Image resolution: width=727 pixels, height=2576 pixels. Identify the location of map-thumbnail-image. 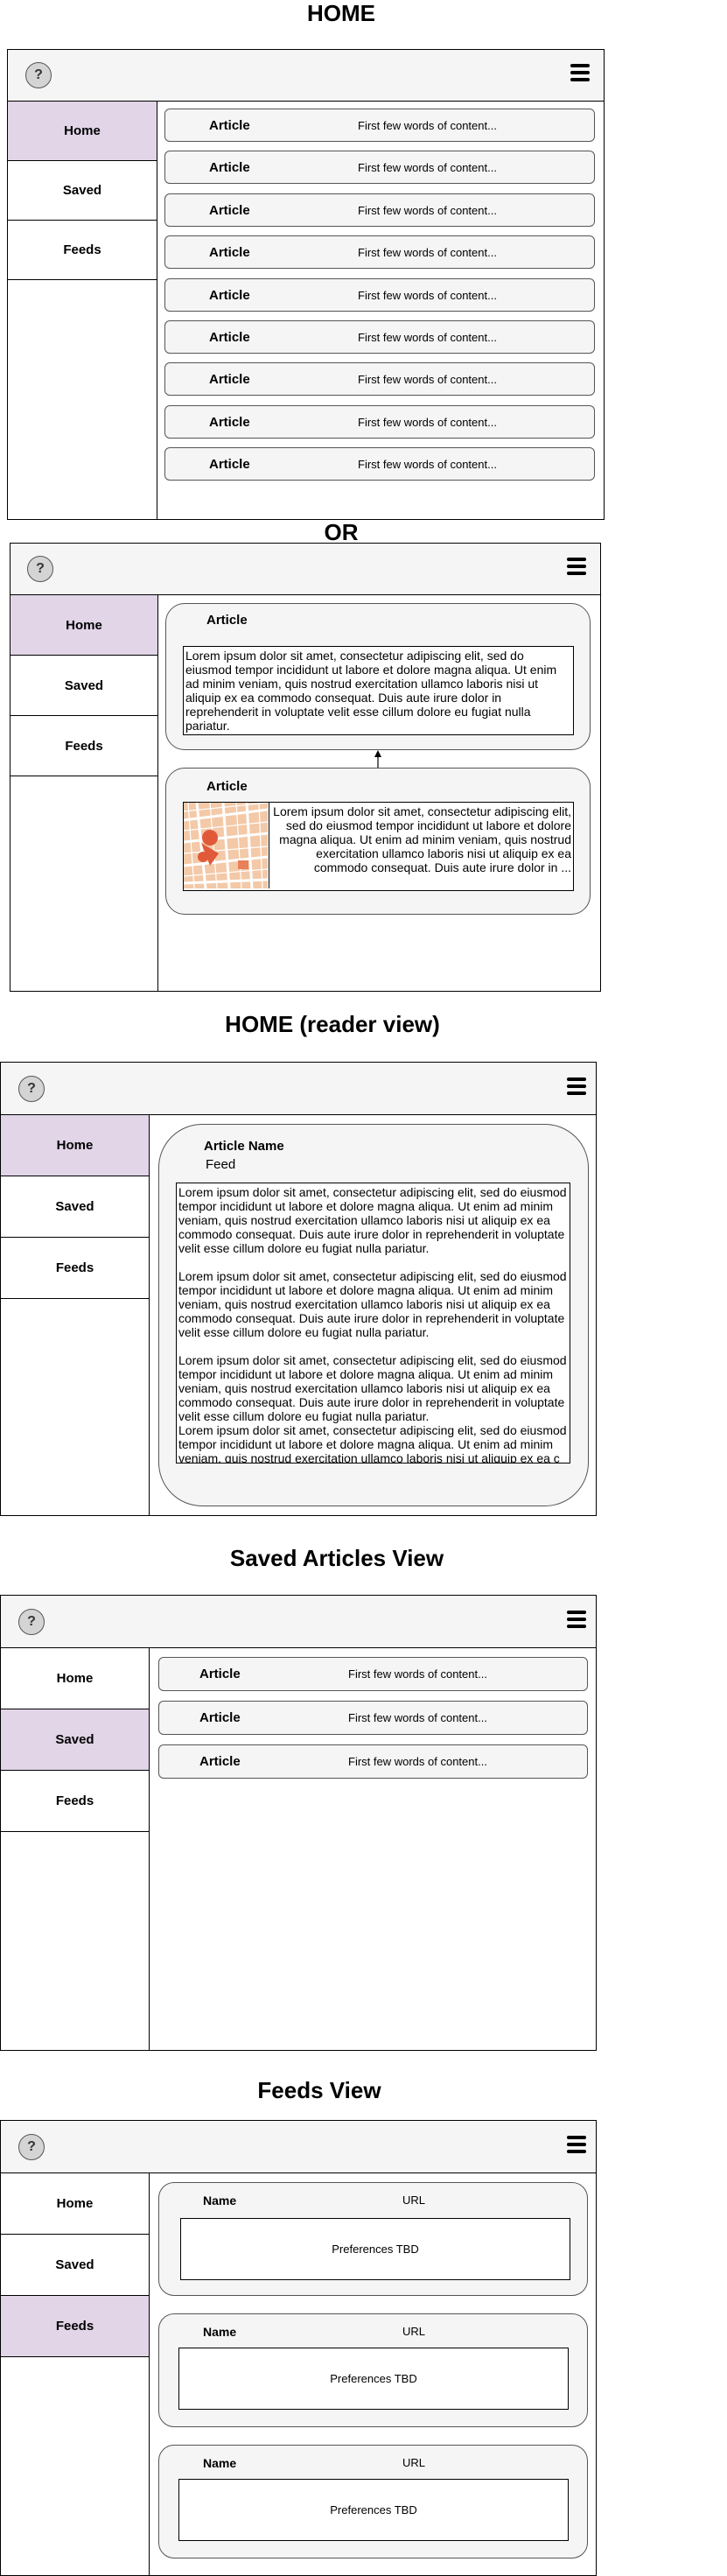
(226, 846).